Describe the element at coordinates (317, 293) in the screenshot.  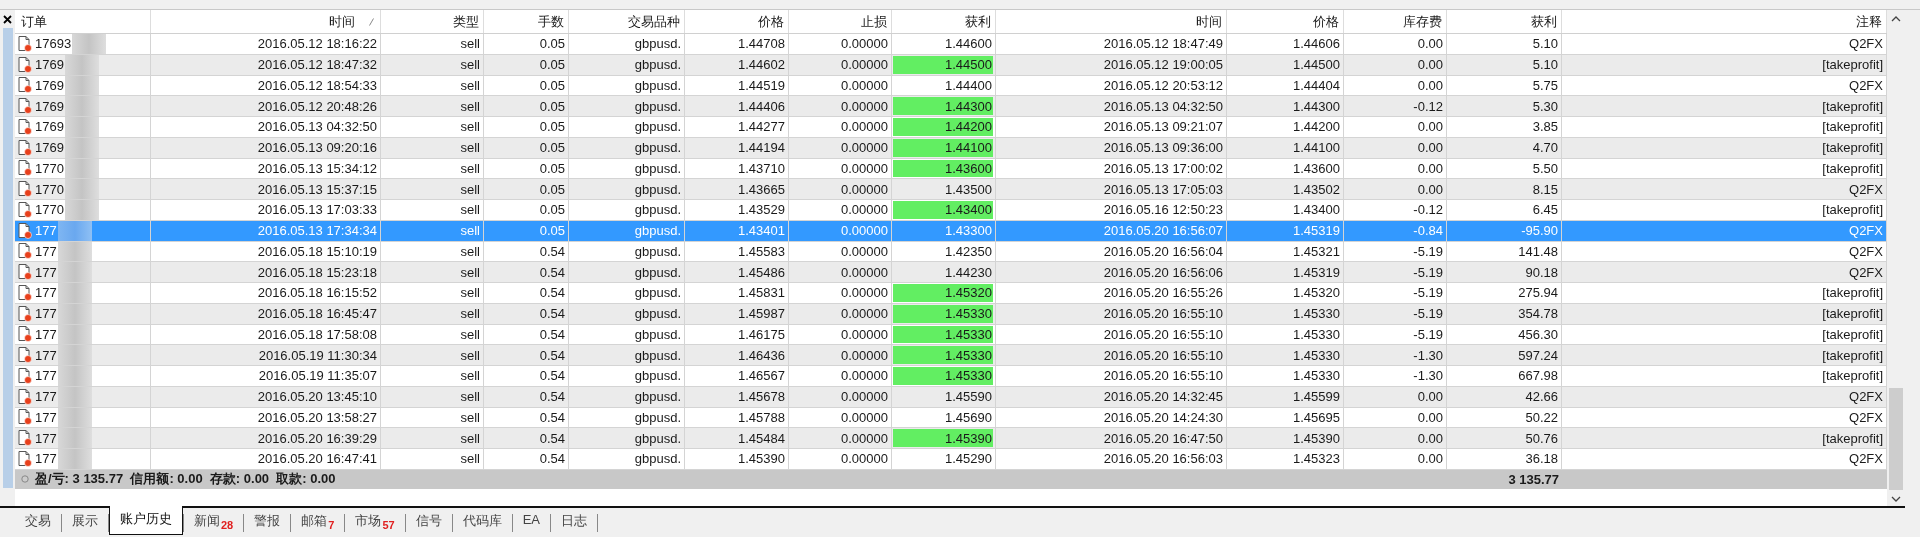
I see `table-cell: 2016.05.18 16:15:52` at that location.